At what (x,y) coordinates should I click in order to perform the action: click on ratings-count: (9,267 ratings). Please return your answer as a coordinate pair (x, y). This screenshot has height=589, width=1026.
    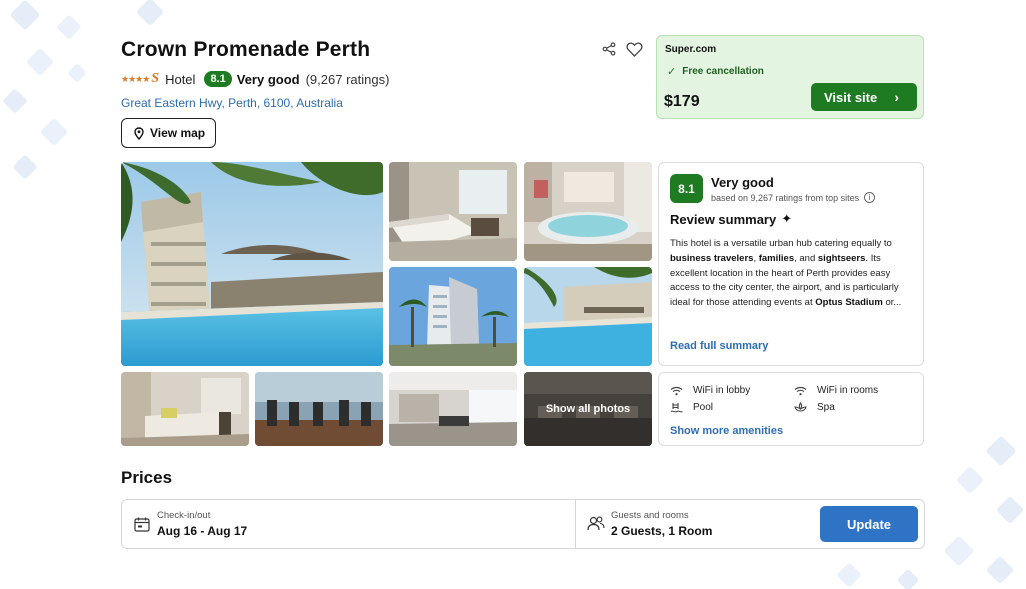
    Looking at the image, I should click on (347, 79).